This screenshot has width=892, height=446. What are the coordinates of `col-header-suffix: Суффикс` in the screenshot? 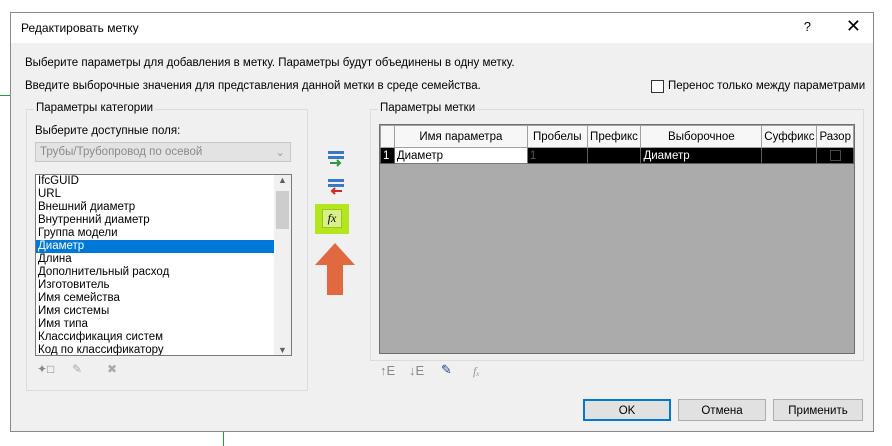 It's located at (789, 136).